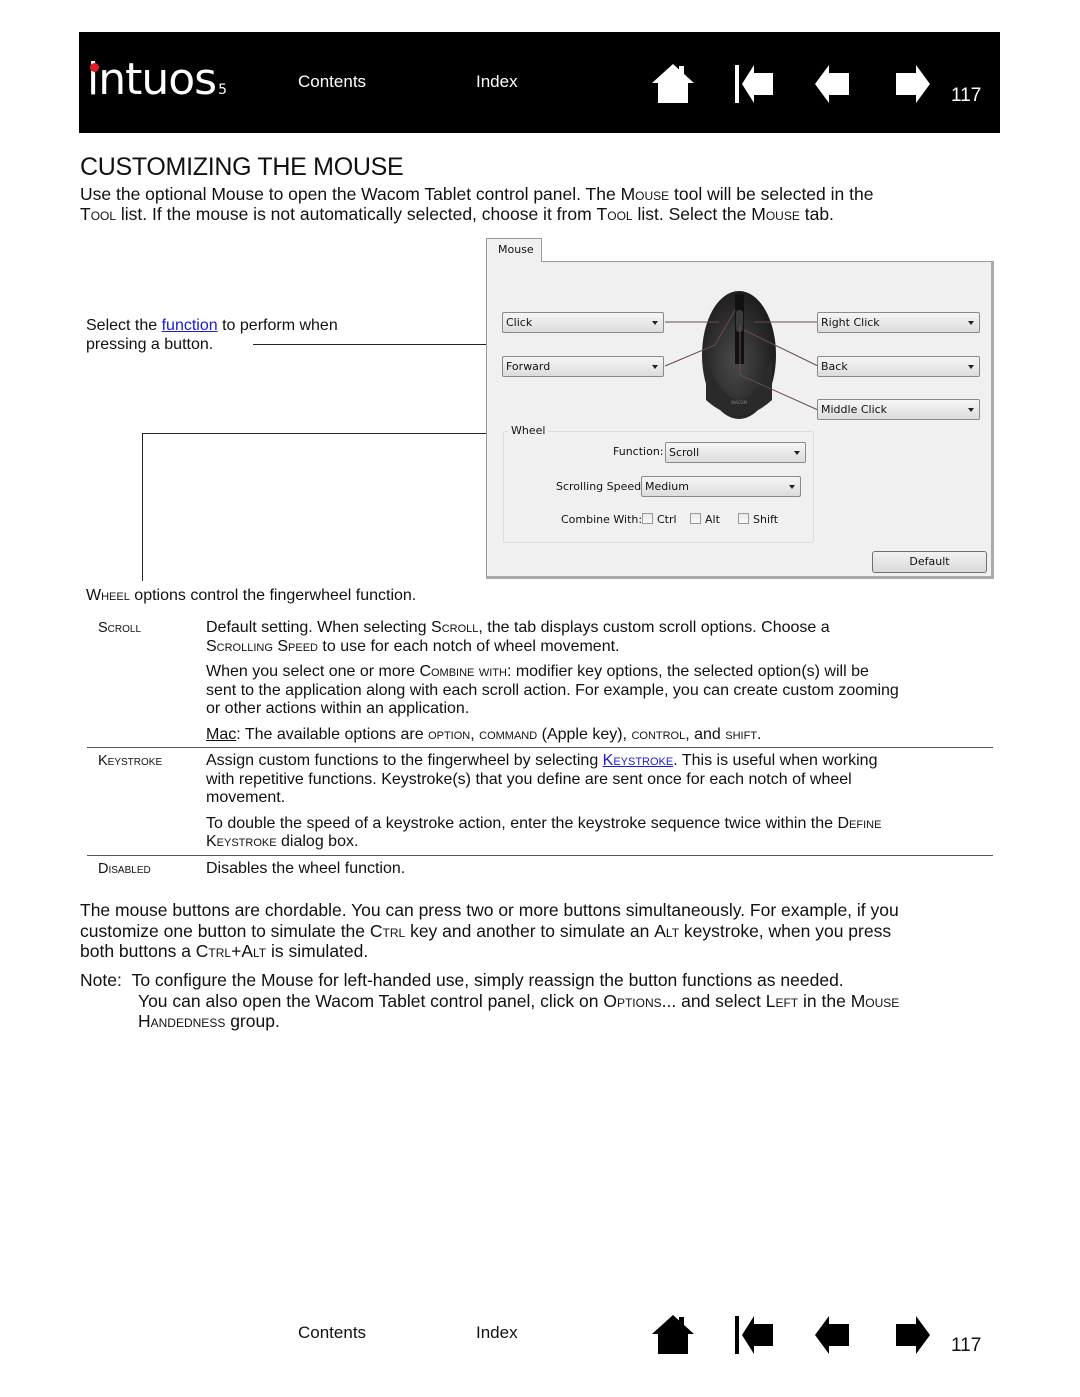 Image resolution: width=1080 pixels, height=1397 pixels. I want to click on term-disabled: Disabled, so click(124, 869).